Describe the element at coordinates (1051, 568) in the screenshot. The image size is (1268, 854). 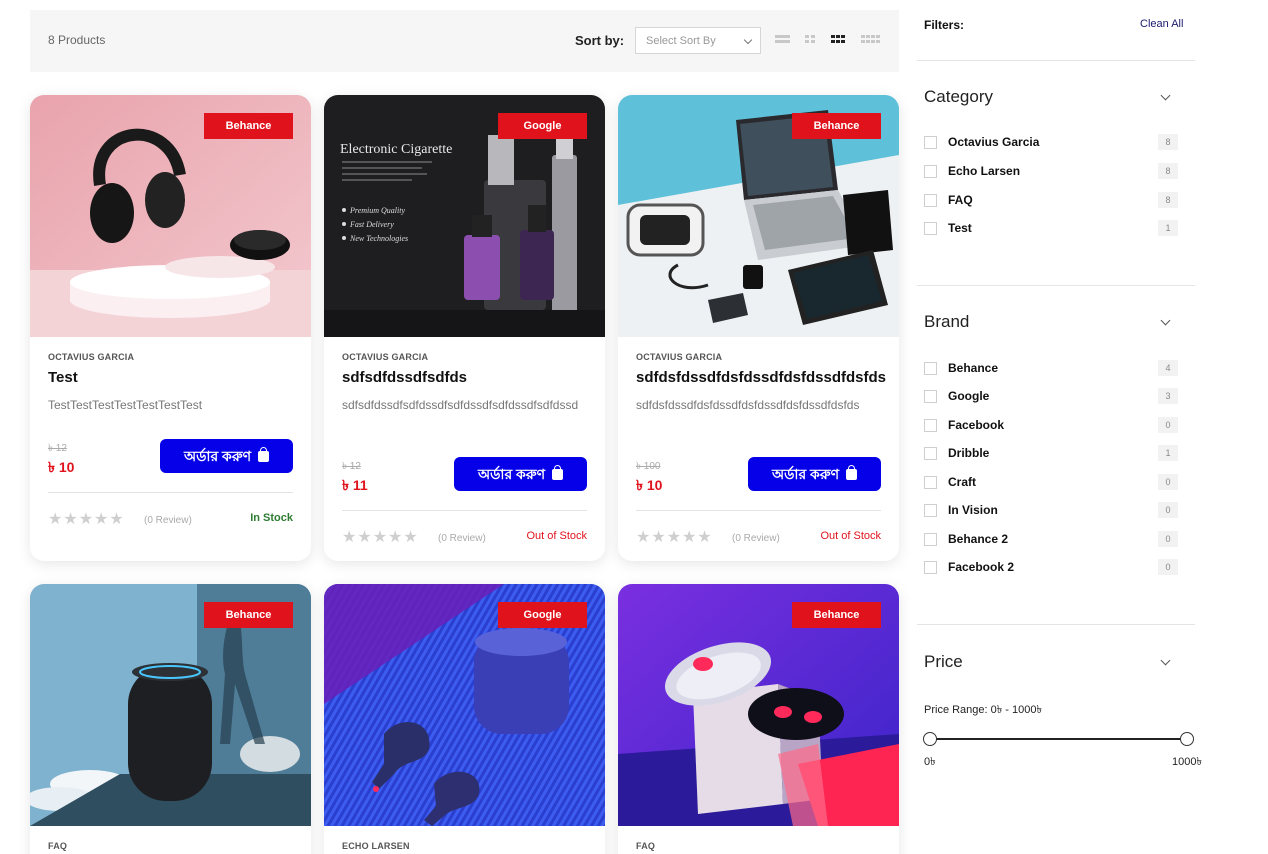
I see `brand-filter-item: Facebook 2 0` at that location.